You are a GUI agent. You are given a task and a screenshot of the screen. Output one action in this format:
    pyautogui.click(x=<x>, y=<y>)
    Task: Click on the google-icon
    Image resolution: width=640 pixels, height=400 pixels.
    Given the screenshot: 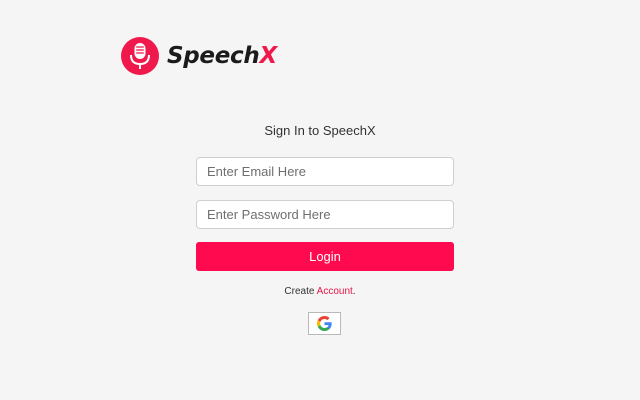 What is the action you would take?
    pyautogui.click(x=324, y=323)
    